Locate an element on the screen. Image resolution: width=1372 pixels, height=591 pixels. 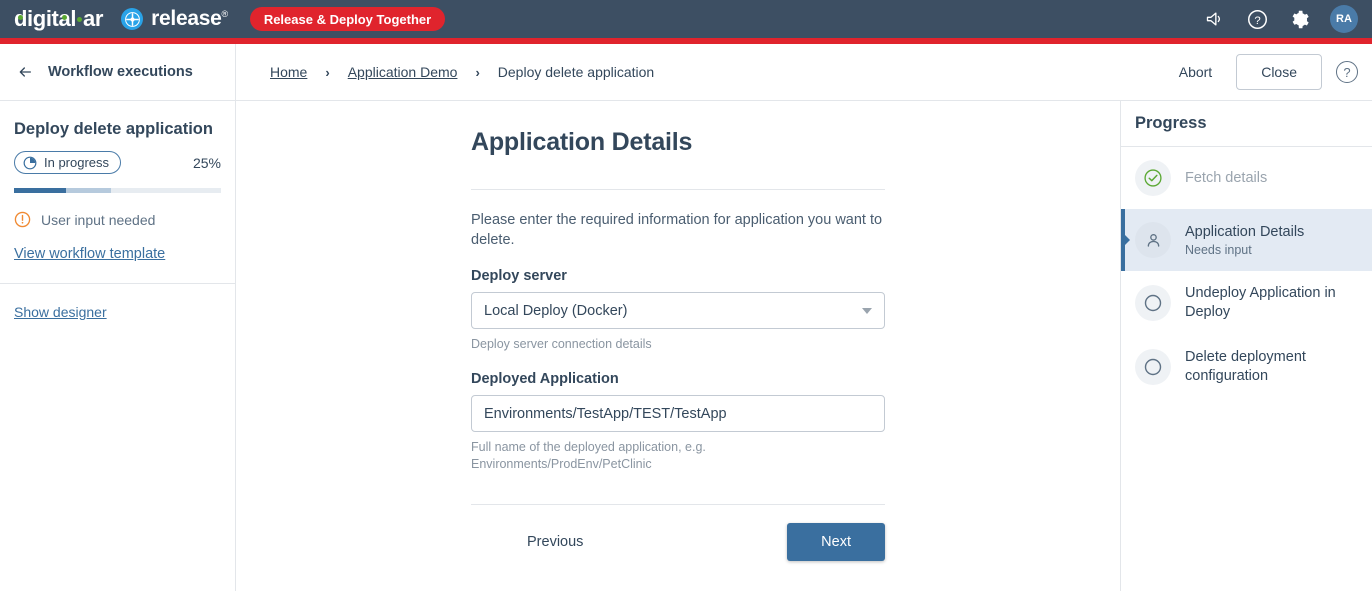
form-footer-divider is located at coordinates (678, 504).